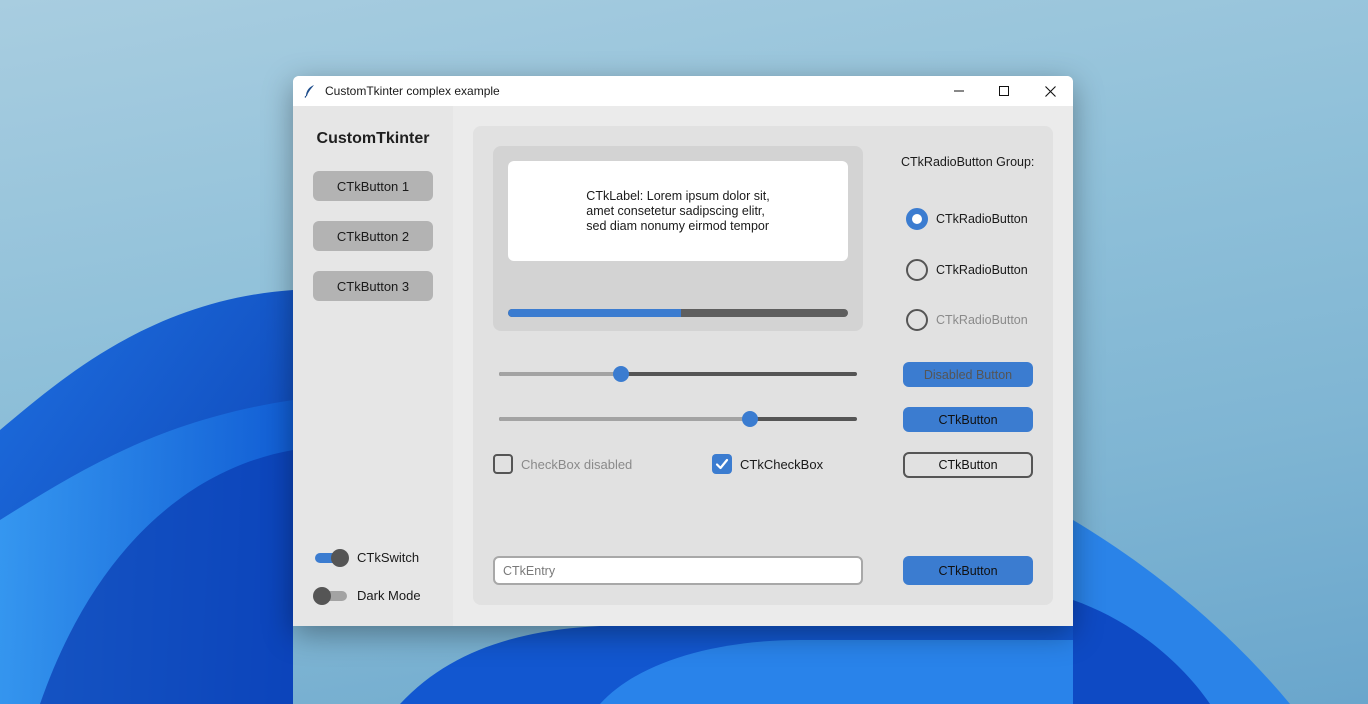  Describe the element at coordinates (412, 91) in the screenshot. I see `window-title: CustomTkinter complex example` at that location.